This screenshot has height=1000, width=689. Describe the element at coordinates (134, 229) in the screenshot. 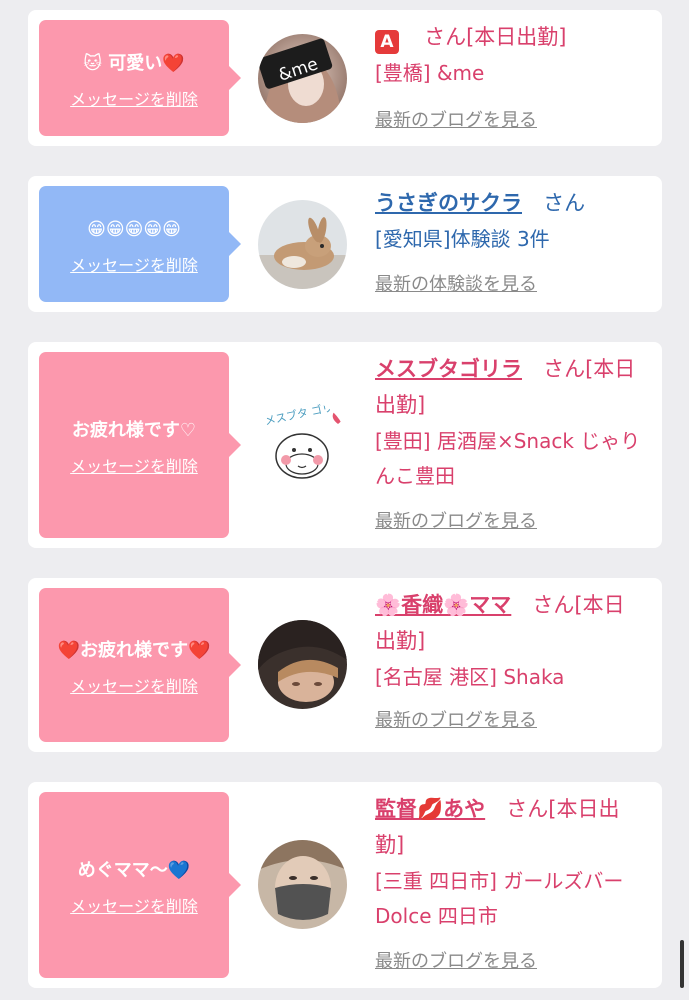

I see `message-text: 😁😁😁😁😁` at that location.